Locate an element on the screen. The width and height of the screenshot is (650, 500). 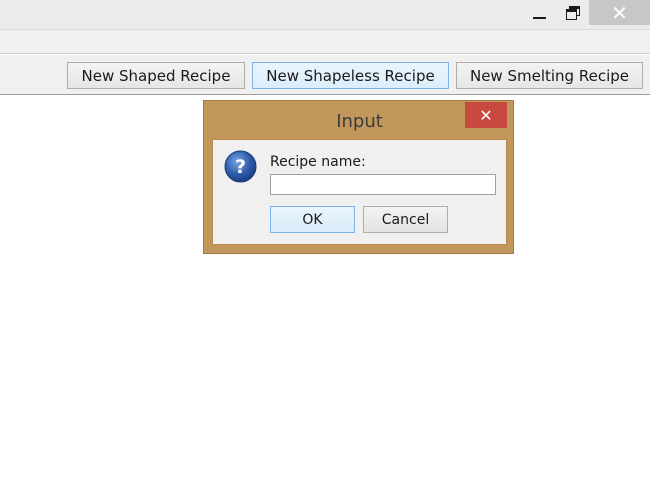
recipe-name-input is located at coordinates (383, 184).